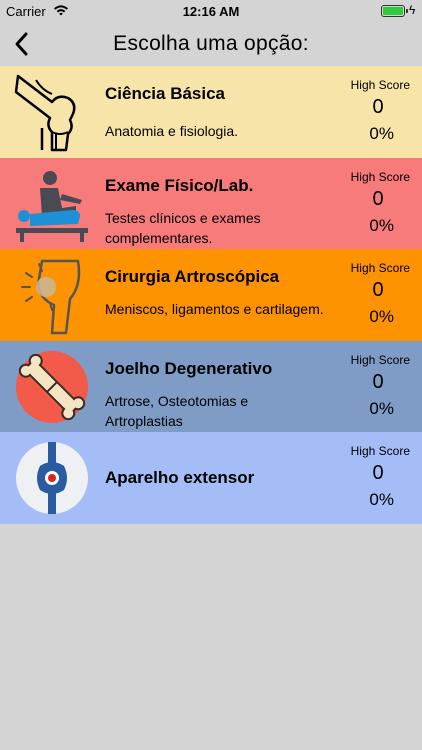 The image size is (422, 750). What do you see at coordinates (165, 93) in the screenshot?
I see `option-title: Ciência Básica` at bounding box center [165, 93].